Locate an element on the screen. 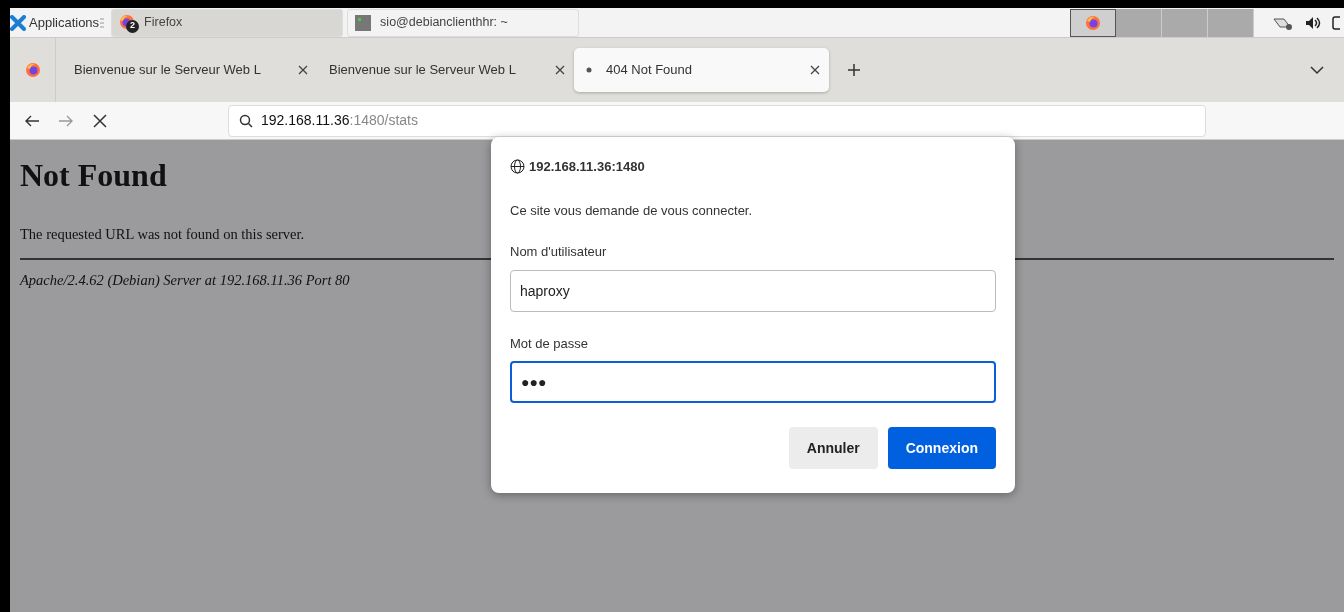 The width and height of the screenshot is (1344, 612). browser-tab: 404 Not Found is located at coordinates (701, 70).